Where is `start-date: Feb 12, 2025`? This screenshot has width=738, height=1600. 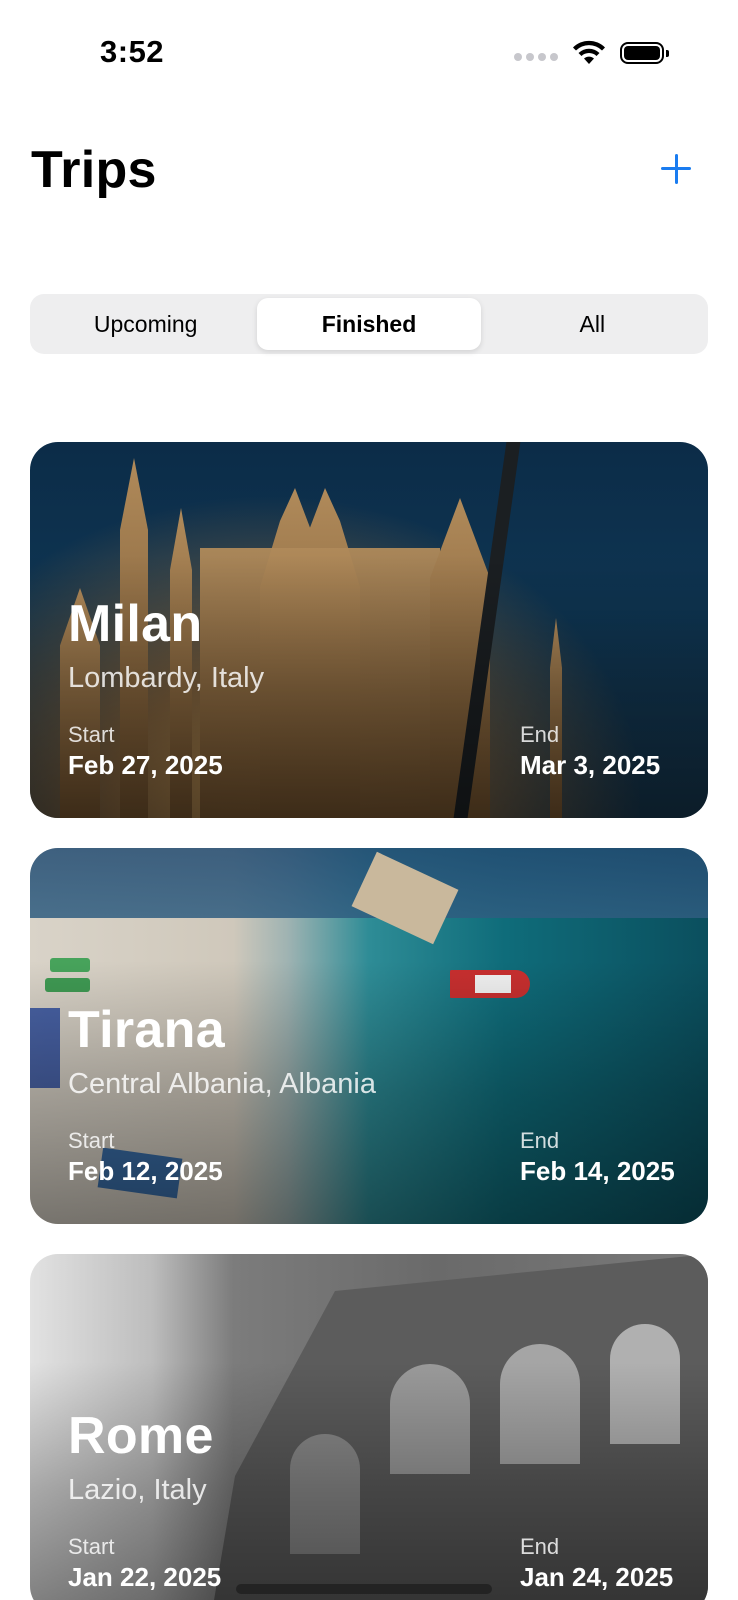 start-date: Feb 12, 2025 is located at coordinates (145, 1171).